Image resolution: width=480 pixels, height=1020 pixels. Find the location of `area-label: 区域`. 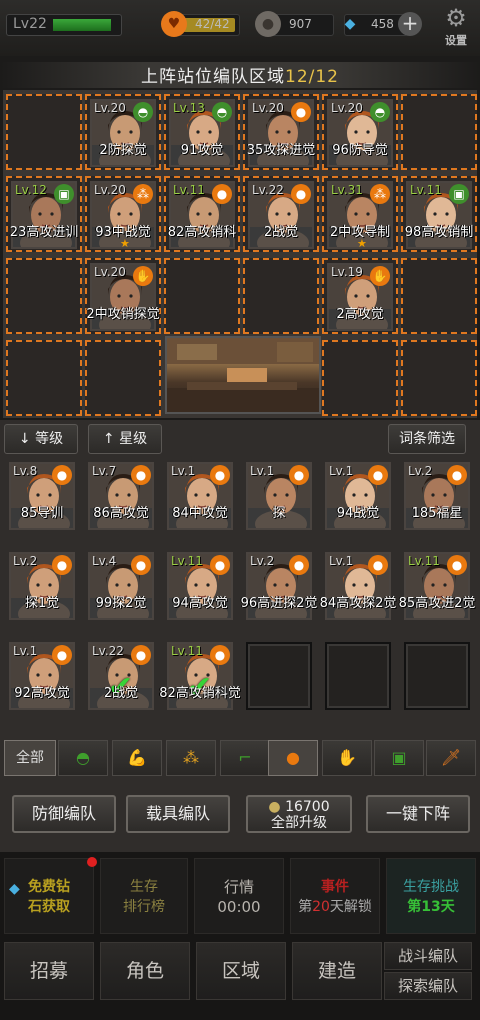

area-label: 区域 is located at coordinates (240, 971).